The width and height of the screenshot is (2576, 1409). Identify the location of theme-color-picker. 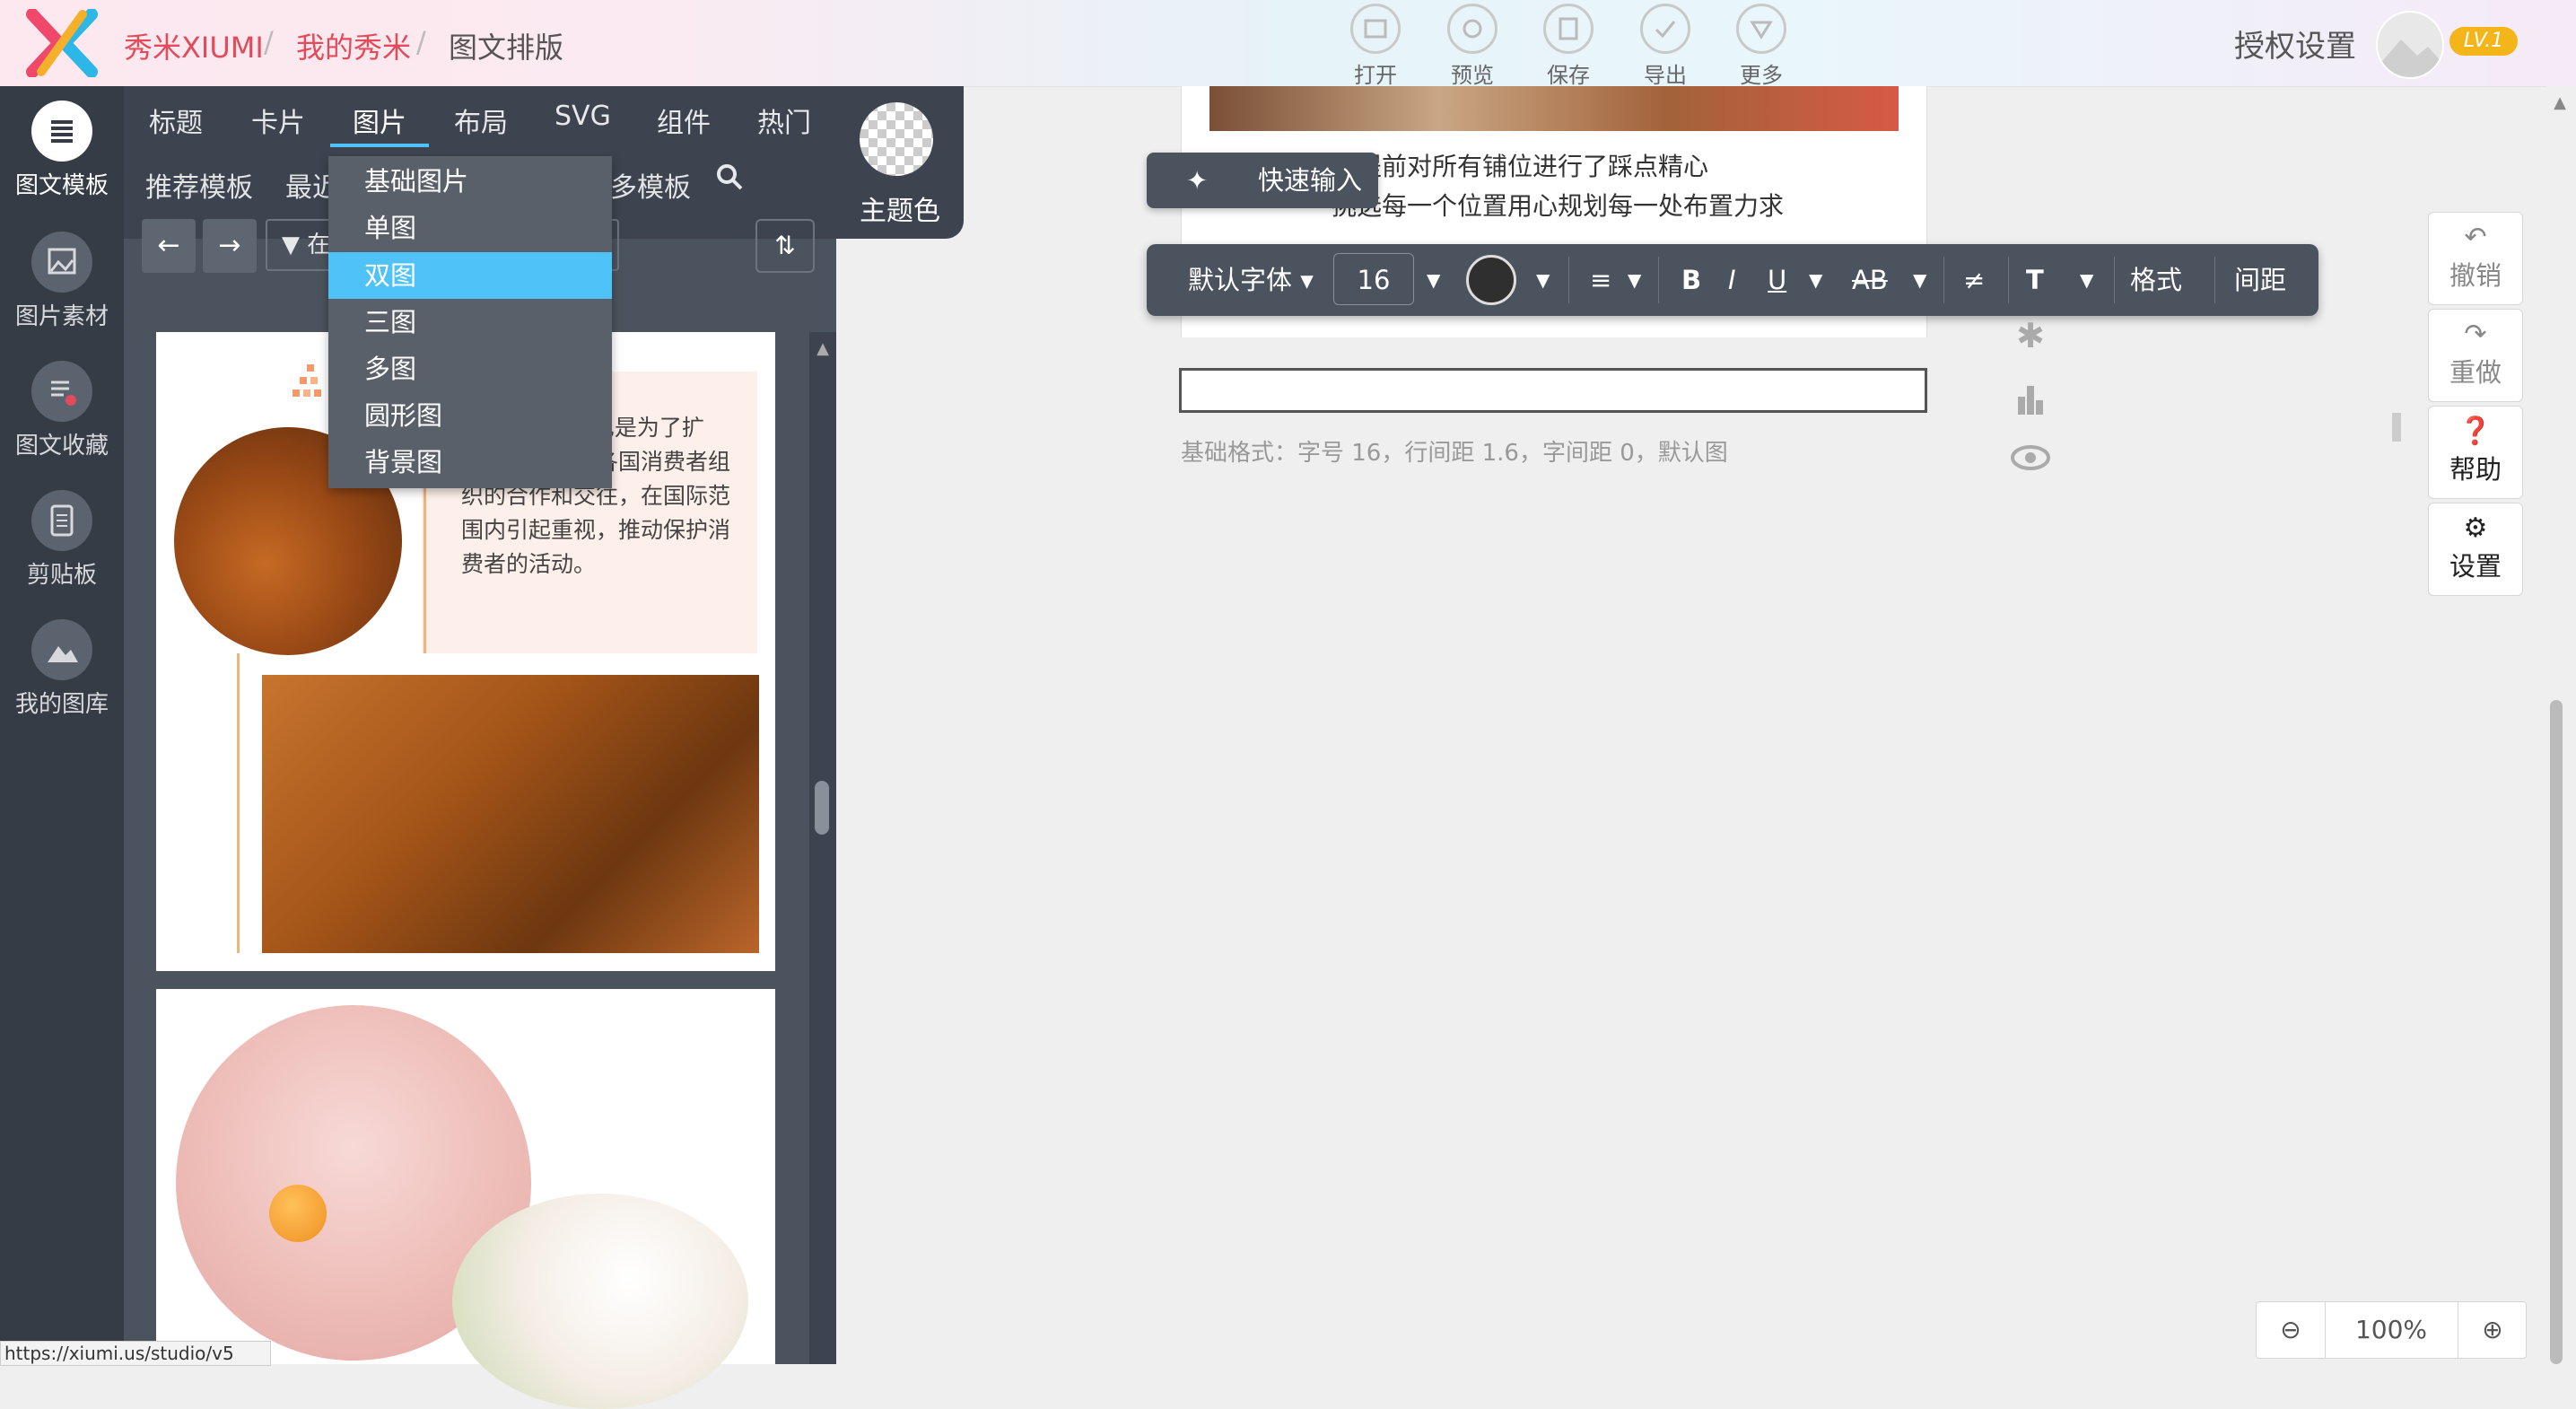
(896, 139).